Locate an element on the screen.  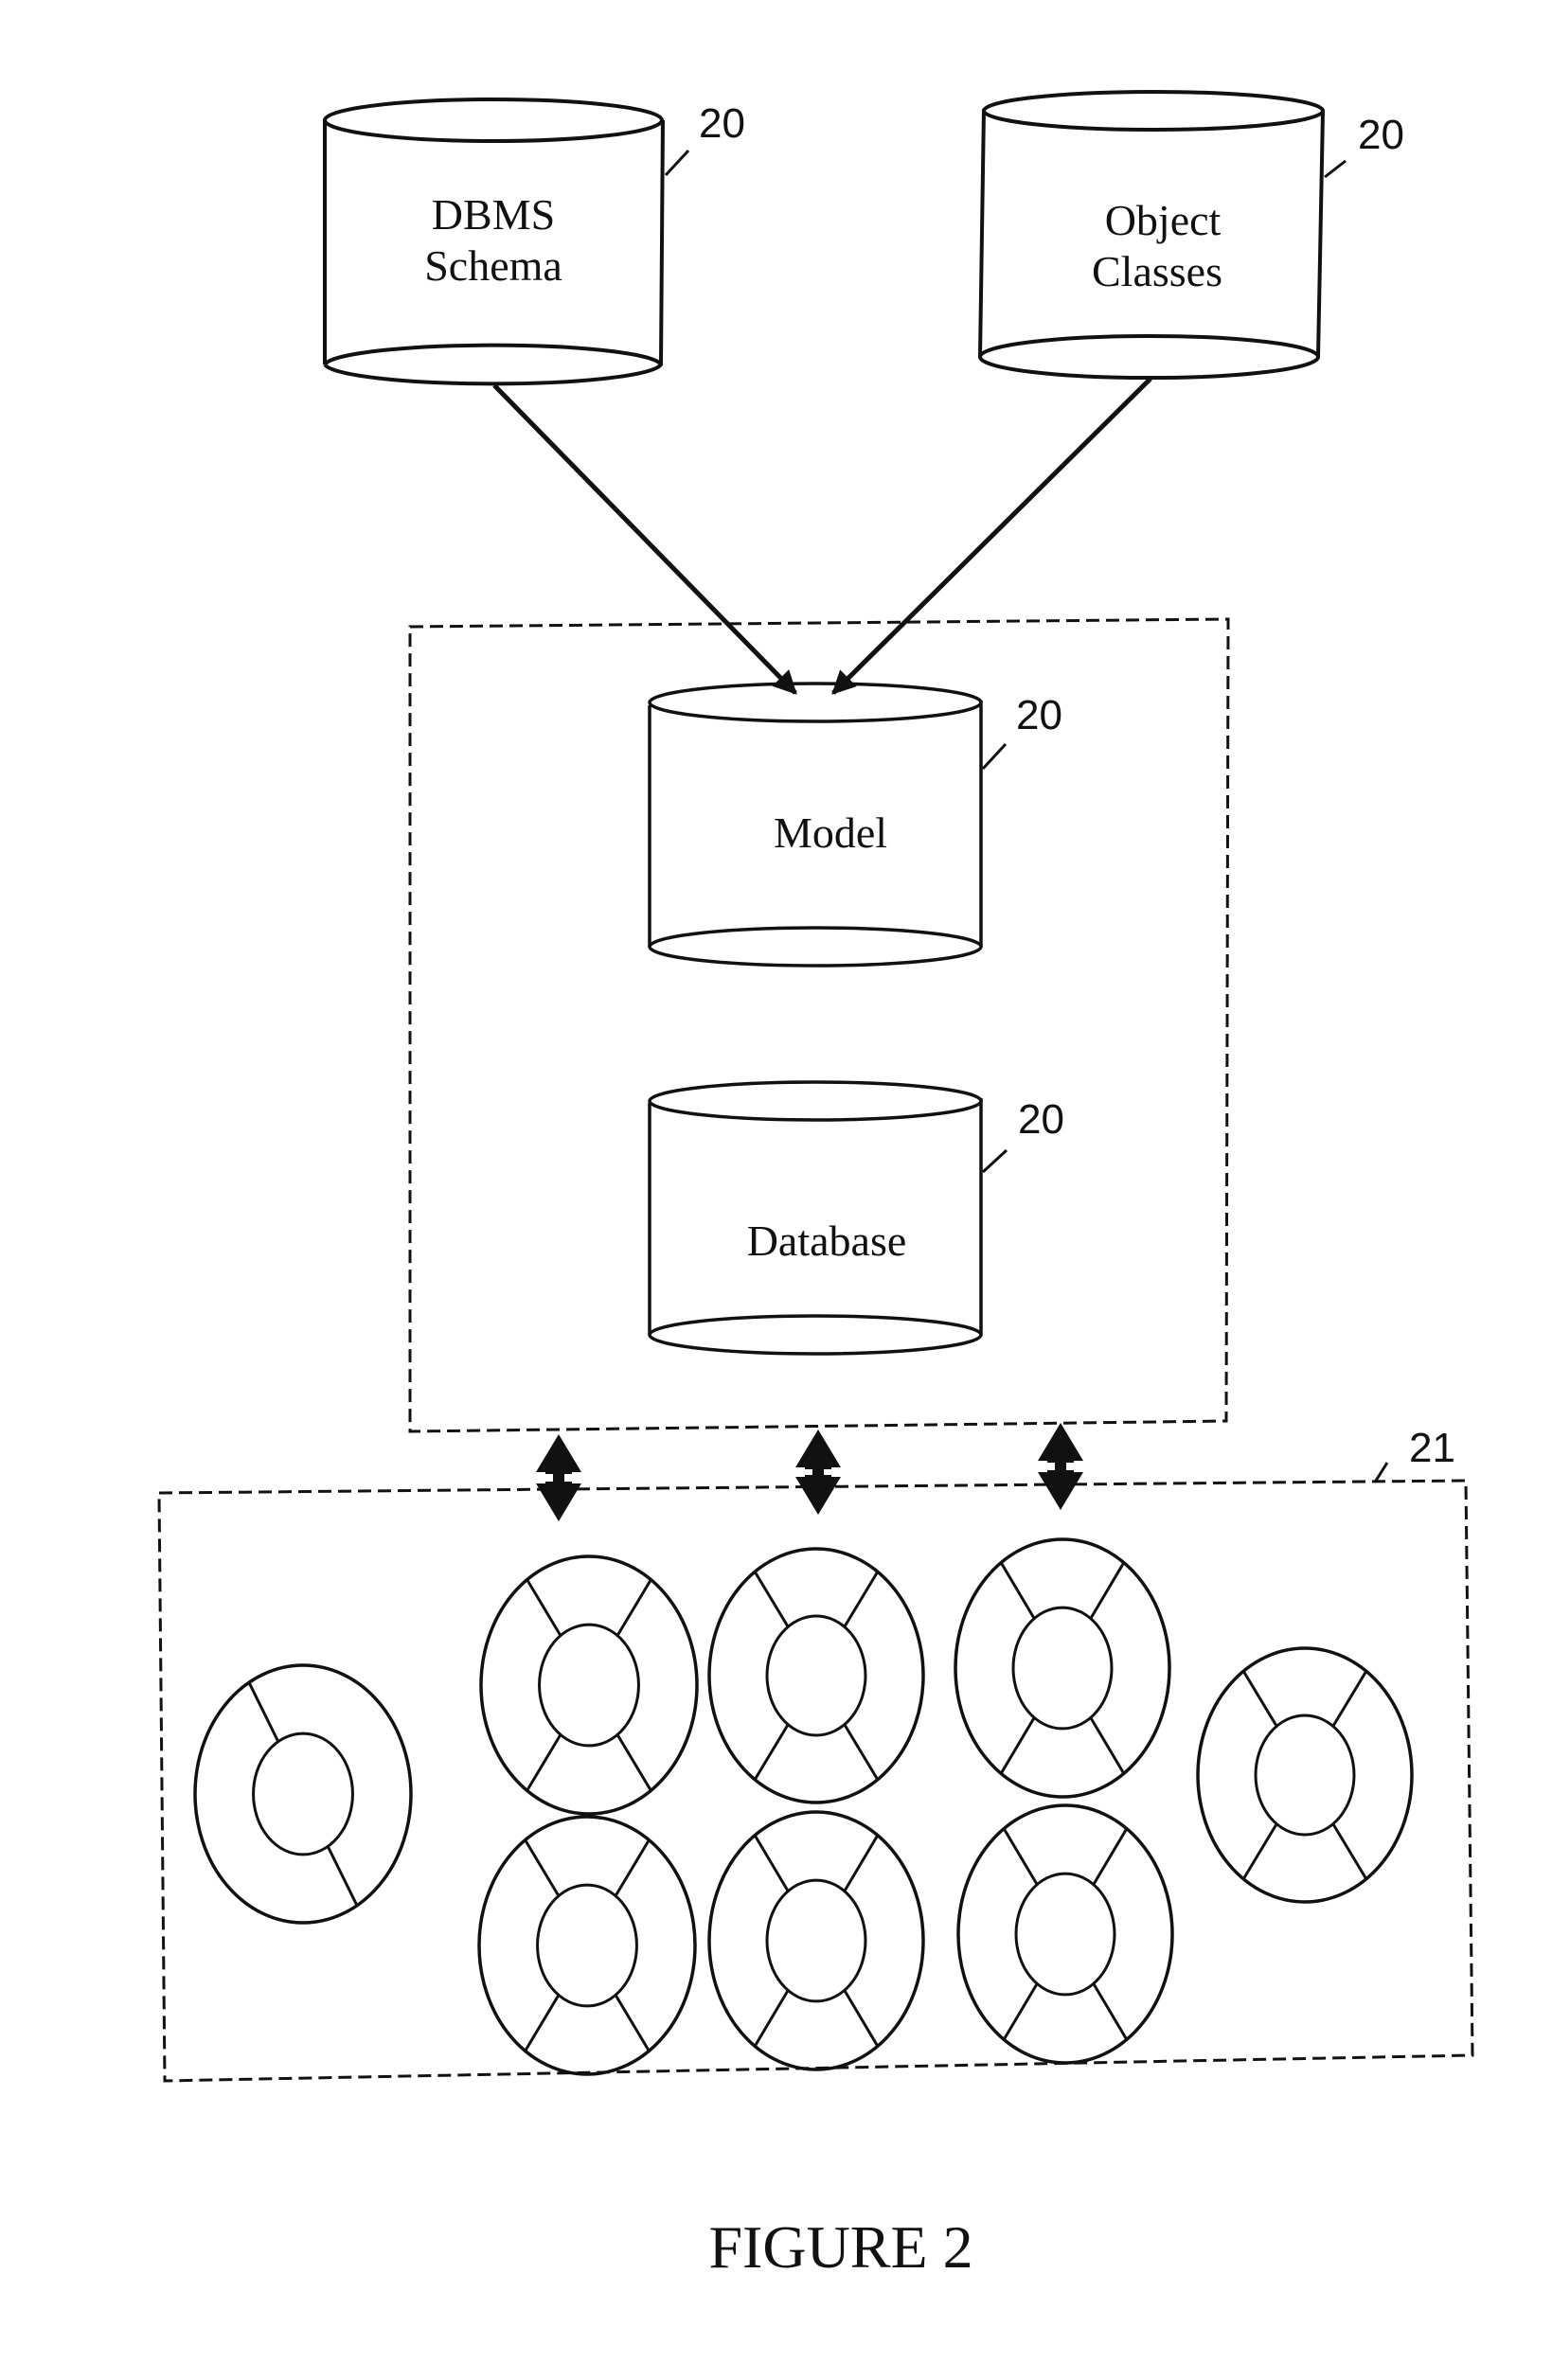
dbms-schema-label-line2: Schema is located at coordinates (493, 265).